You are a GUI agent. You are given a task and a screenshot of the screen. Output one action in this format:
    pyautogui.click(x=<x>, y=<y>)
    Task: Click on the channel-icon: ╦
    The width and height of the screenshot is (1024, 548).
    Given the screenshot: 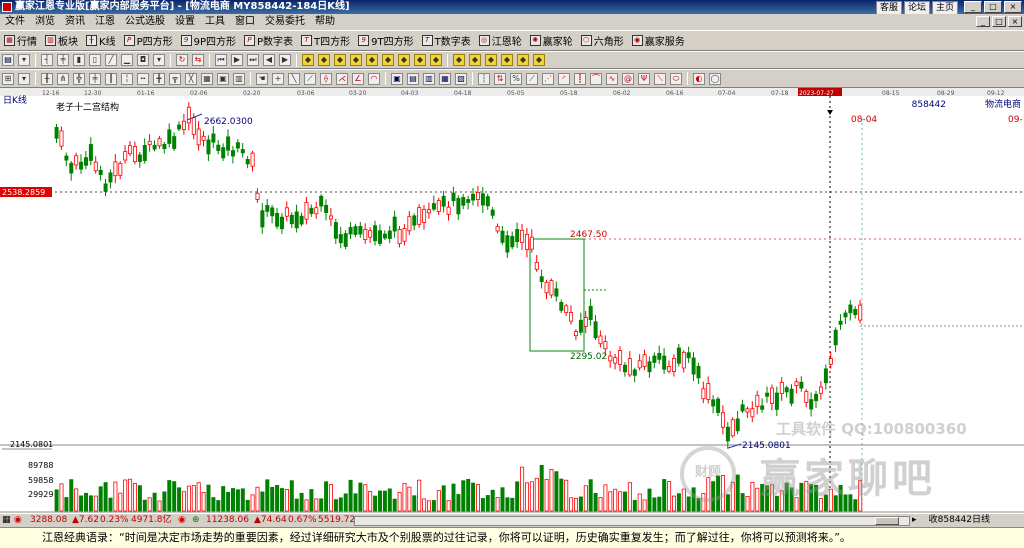 What is the action you would take?
    pyautogui.click(x=175, y=78)
    